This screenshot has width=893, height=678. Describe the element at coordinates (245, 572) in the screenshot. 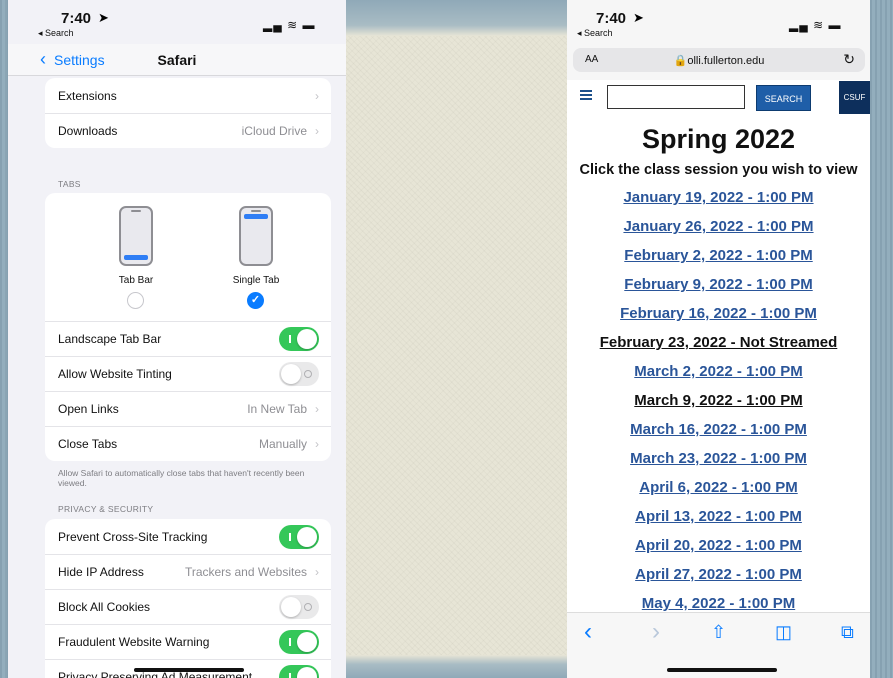

I see `row-value: Trackers and Websites` at that location.